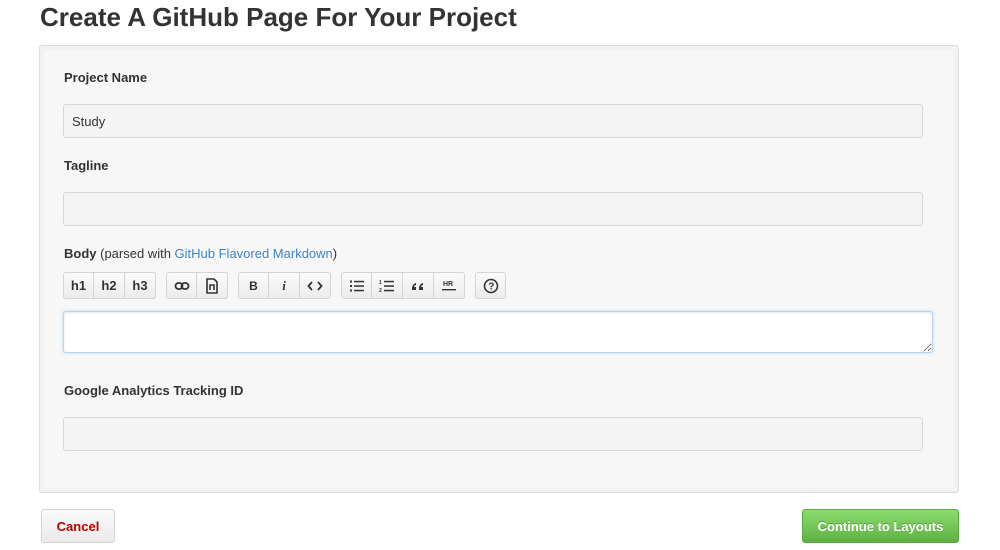  I want to click on unordered-list-button, so click(356, 285).